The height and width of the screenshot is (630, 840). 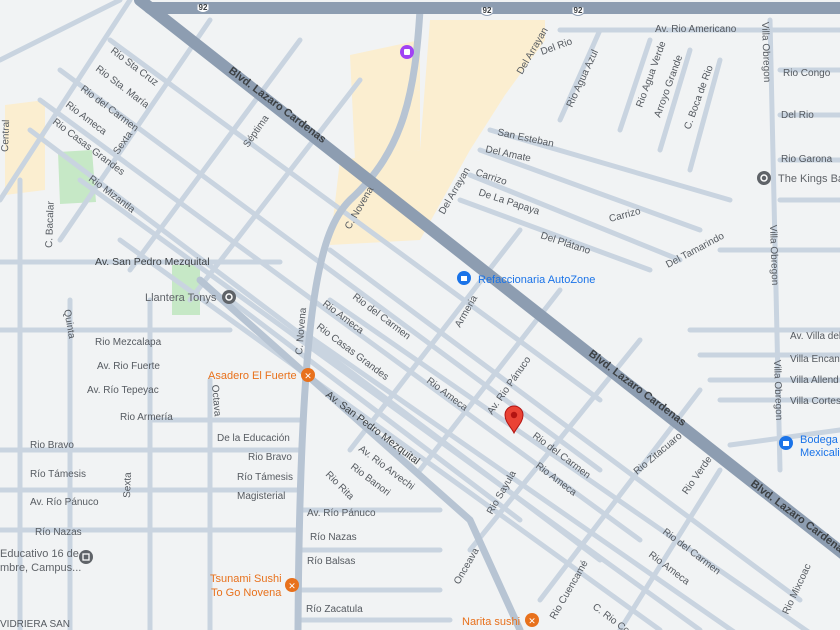 I want to click on street-label: Villa Cortes, so click(x=815, y=401).